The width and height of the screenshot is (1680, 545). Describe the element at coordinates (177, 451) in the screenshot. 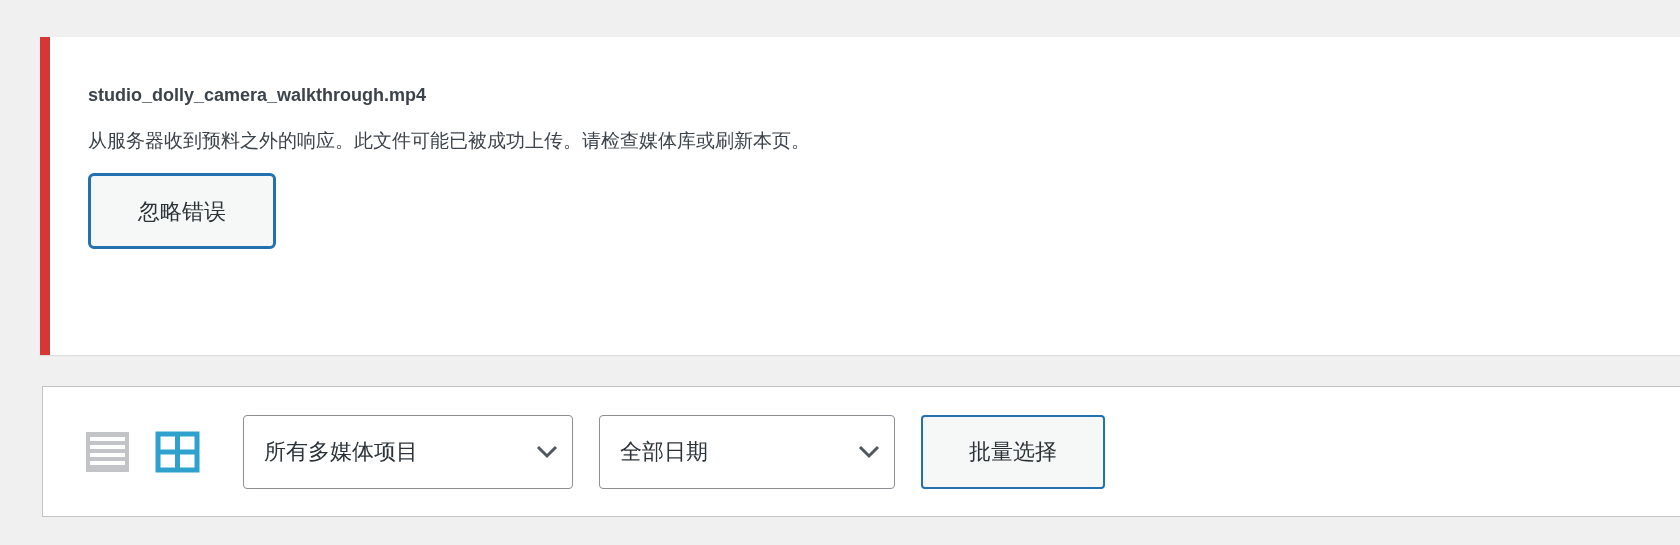

I see `grid-view-icon` at that location.